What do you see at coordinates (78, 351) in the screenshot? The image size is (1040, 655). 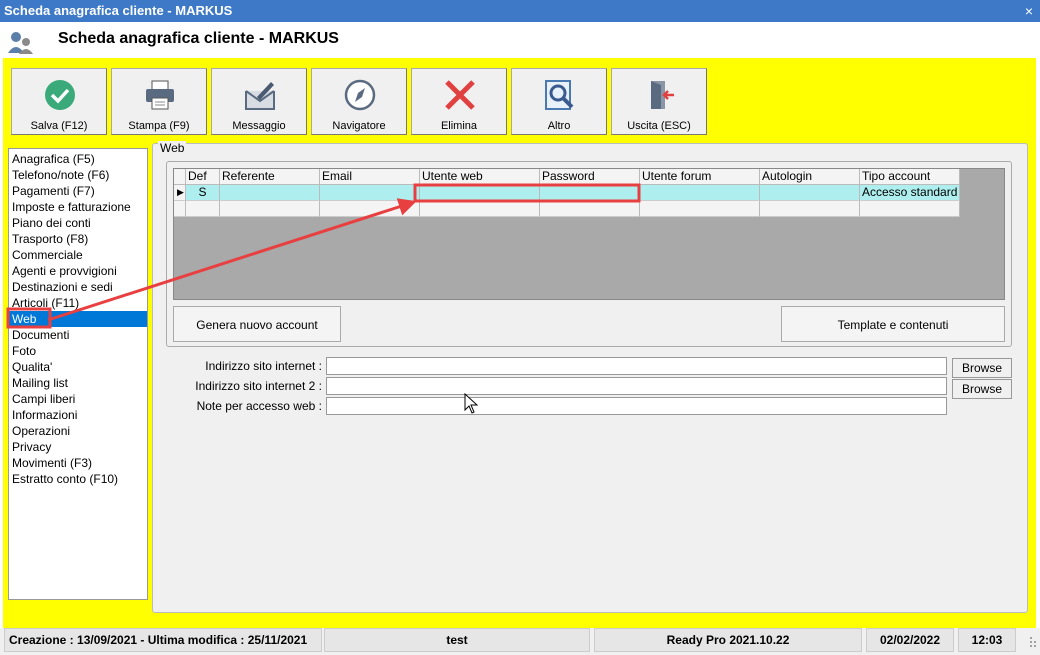 I see `sidebar-item-foto: Foto` at bounding box center [78, 351].